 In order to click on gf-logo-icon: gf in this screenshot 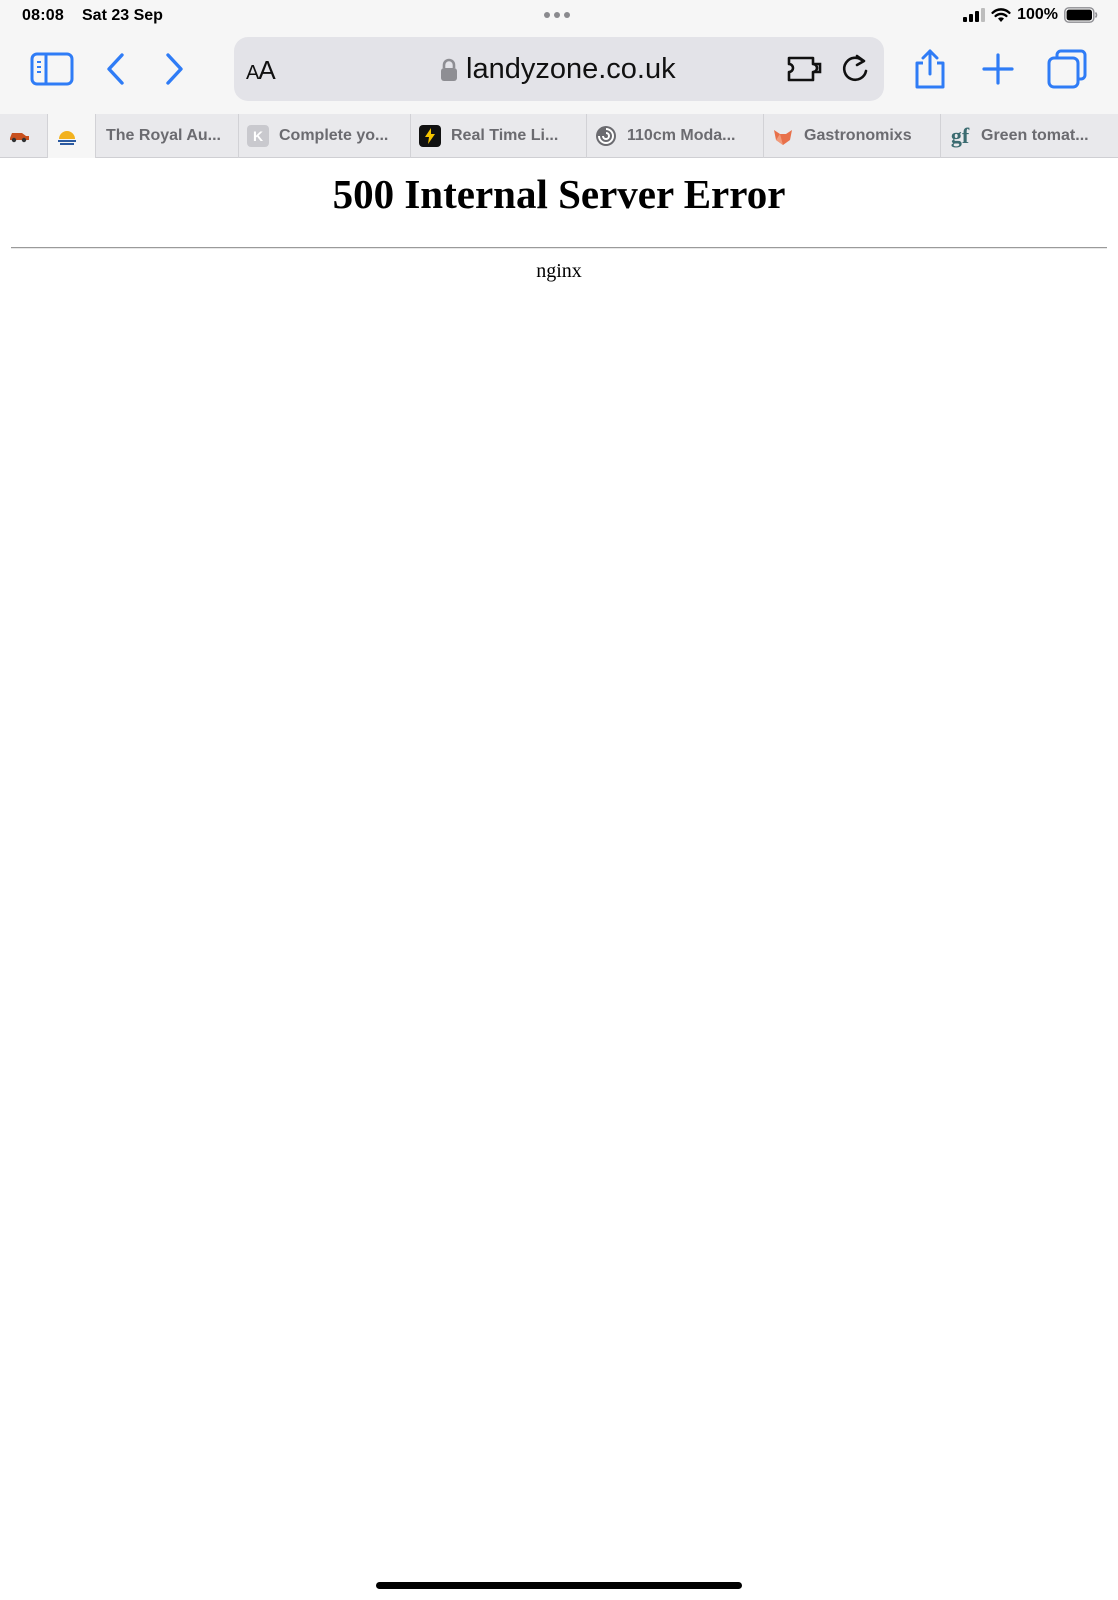, I will do `click(960, 135)`.